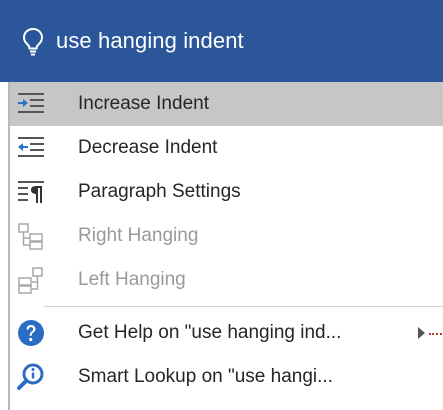 This screenshot has width=443, height=410. Describe the element at coordinates (143, 103) in the screenshot. I see `menu-item-label: Increase Indent` at that location.